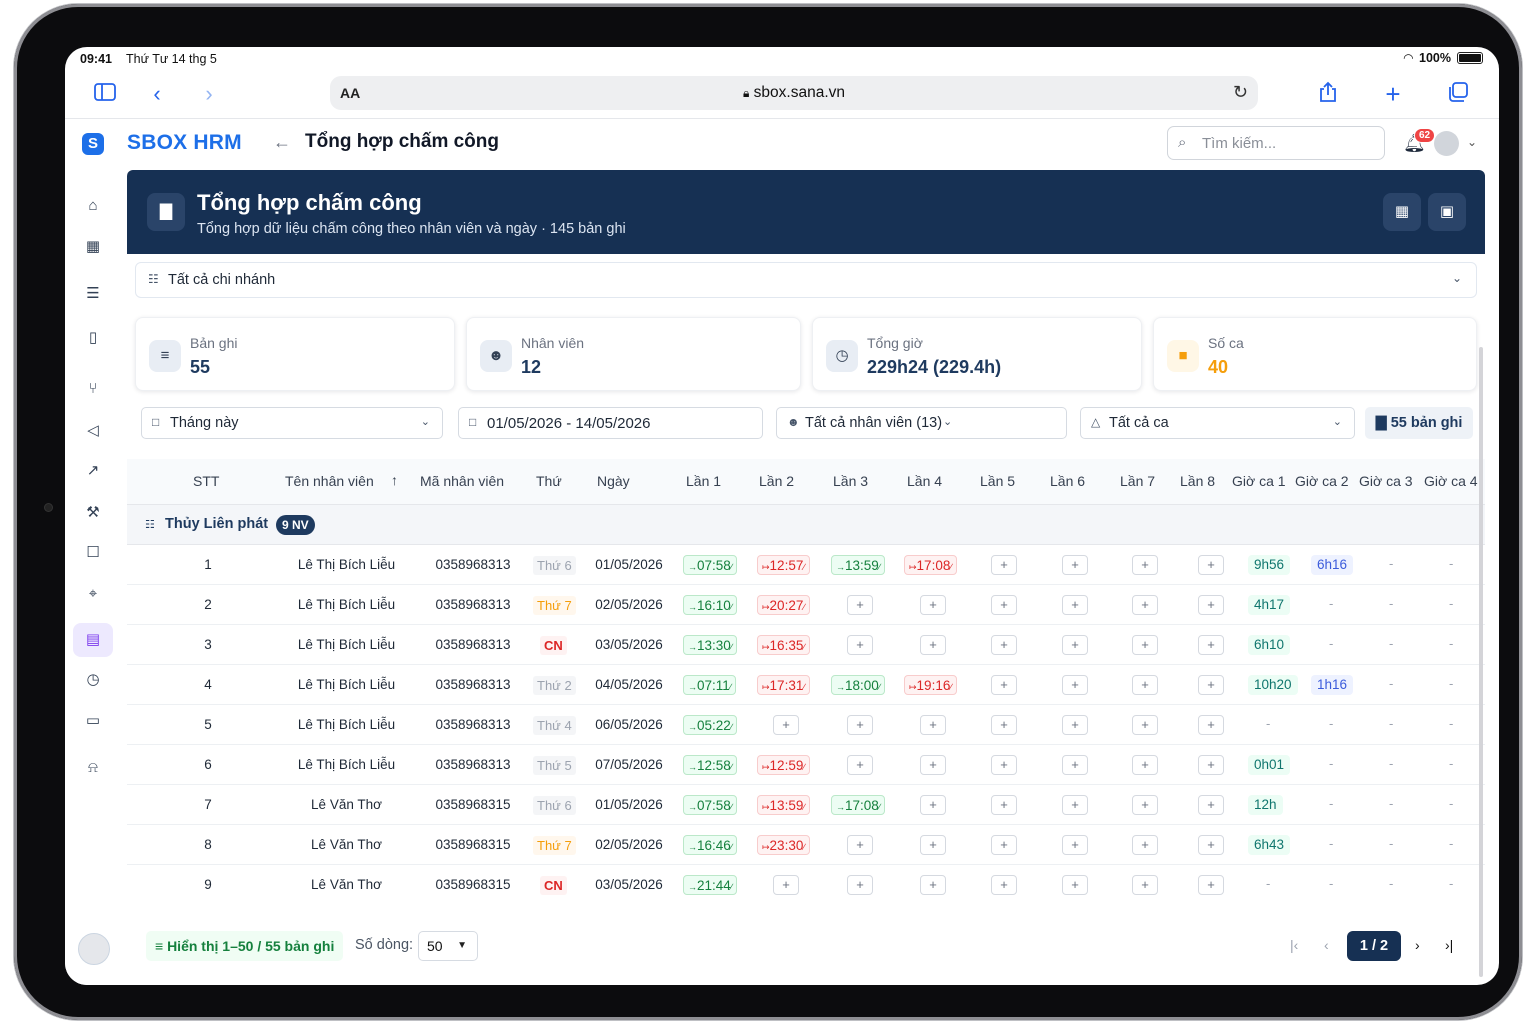 The width and height of the screenshot is (1536, 1024). Describe the element at coordinates (806, 525) in the screenshot. I see `group-row: ☷ Thủy Liên phát 9 NV` at that location.